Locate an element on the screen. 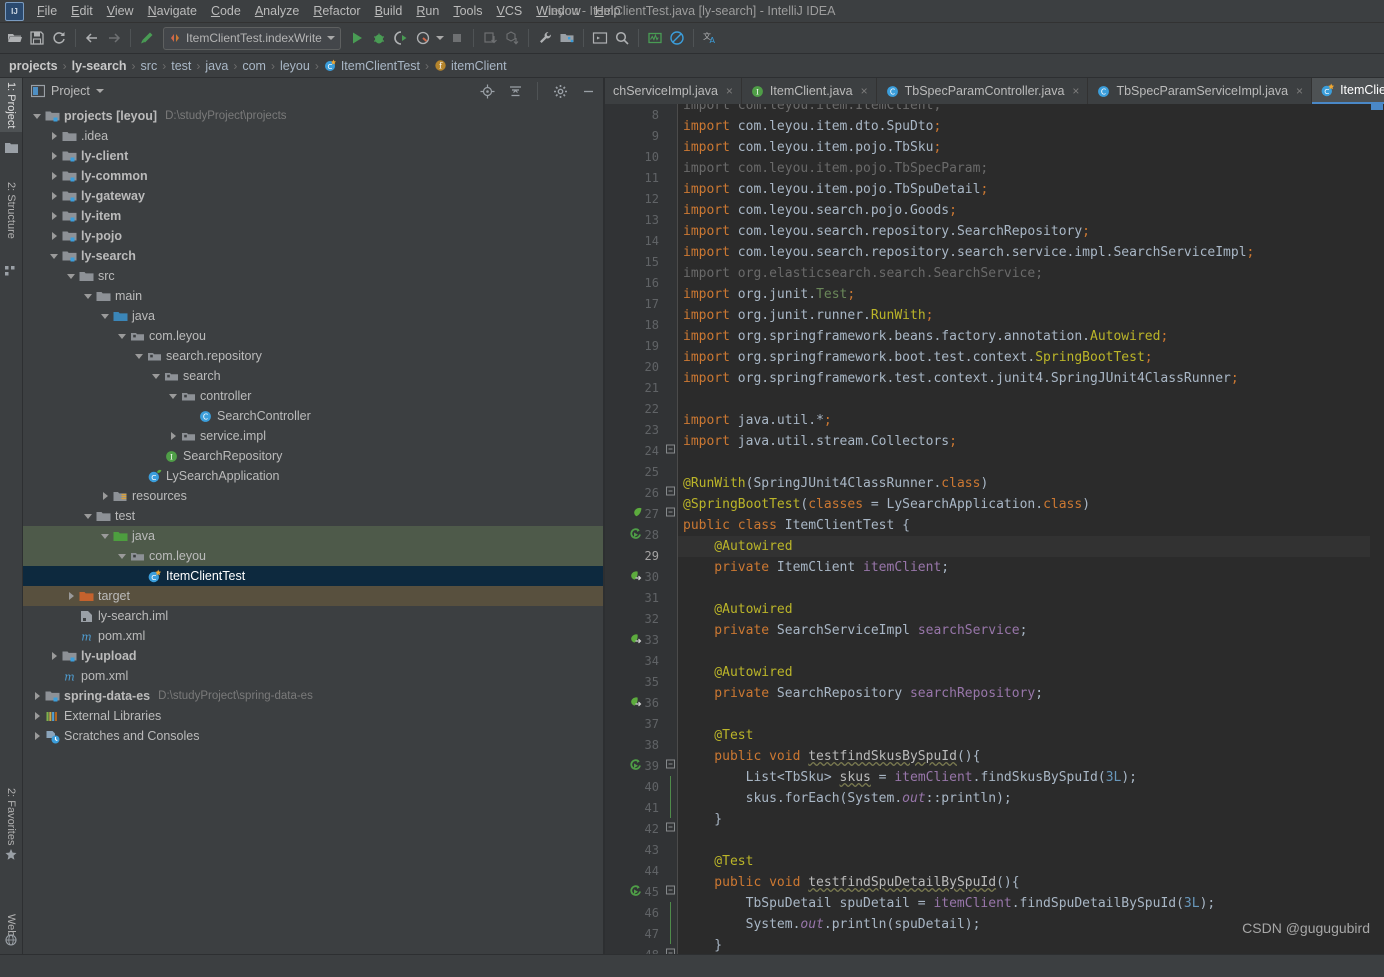 This screenshot has width=1384, height=977. editor-tab-itemclien: C ItemClien is located at coordinates (1348, 91).